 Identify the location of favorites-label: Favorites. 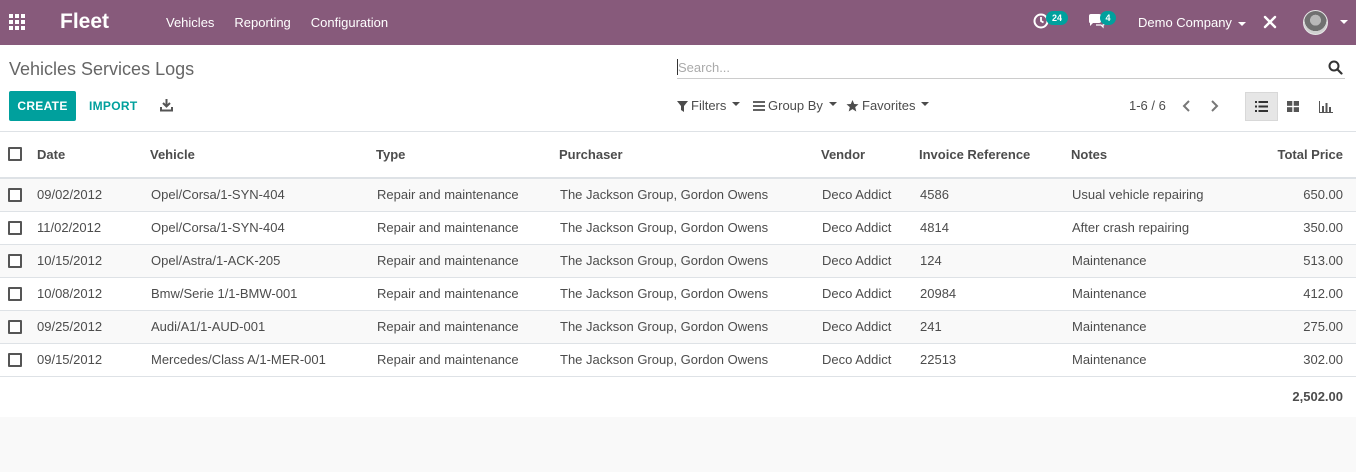
(889, 105).